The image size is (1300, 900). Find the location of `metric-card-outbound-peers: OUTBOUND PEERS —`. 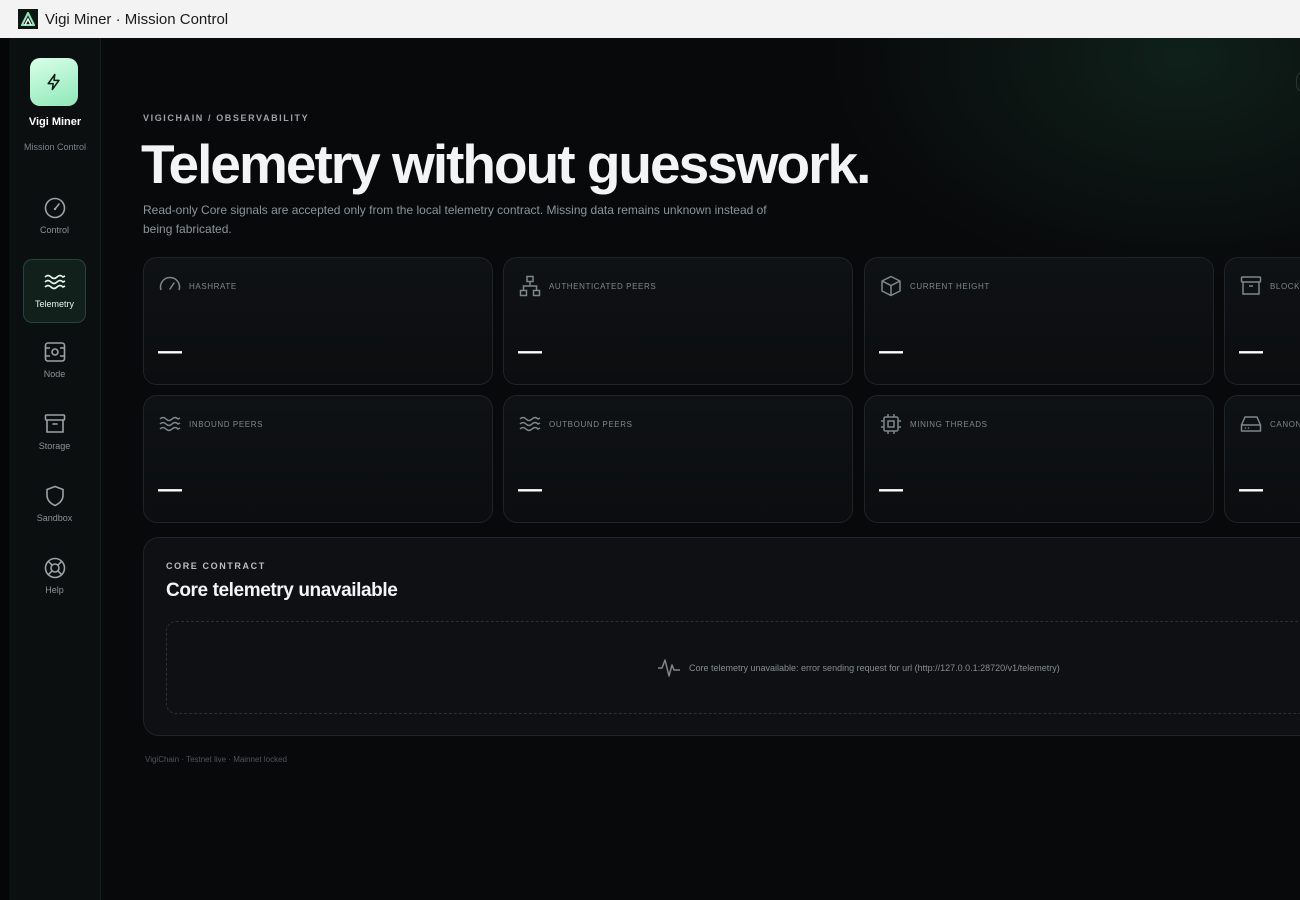

metric-card-outbound-peers: OUTBOUND PEERS — is located at coordinates (678, 459).